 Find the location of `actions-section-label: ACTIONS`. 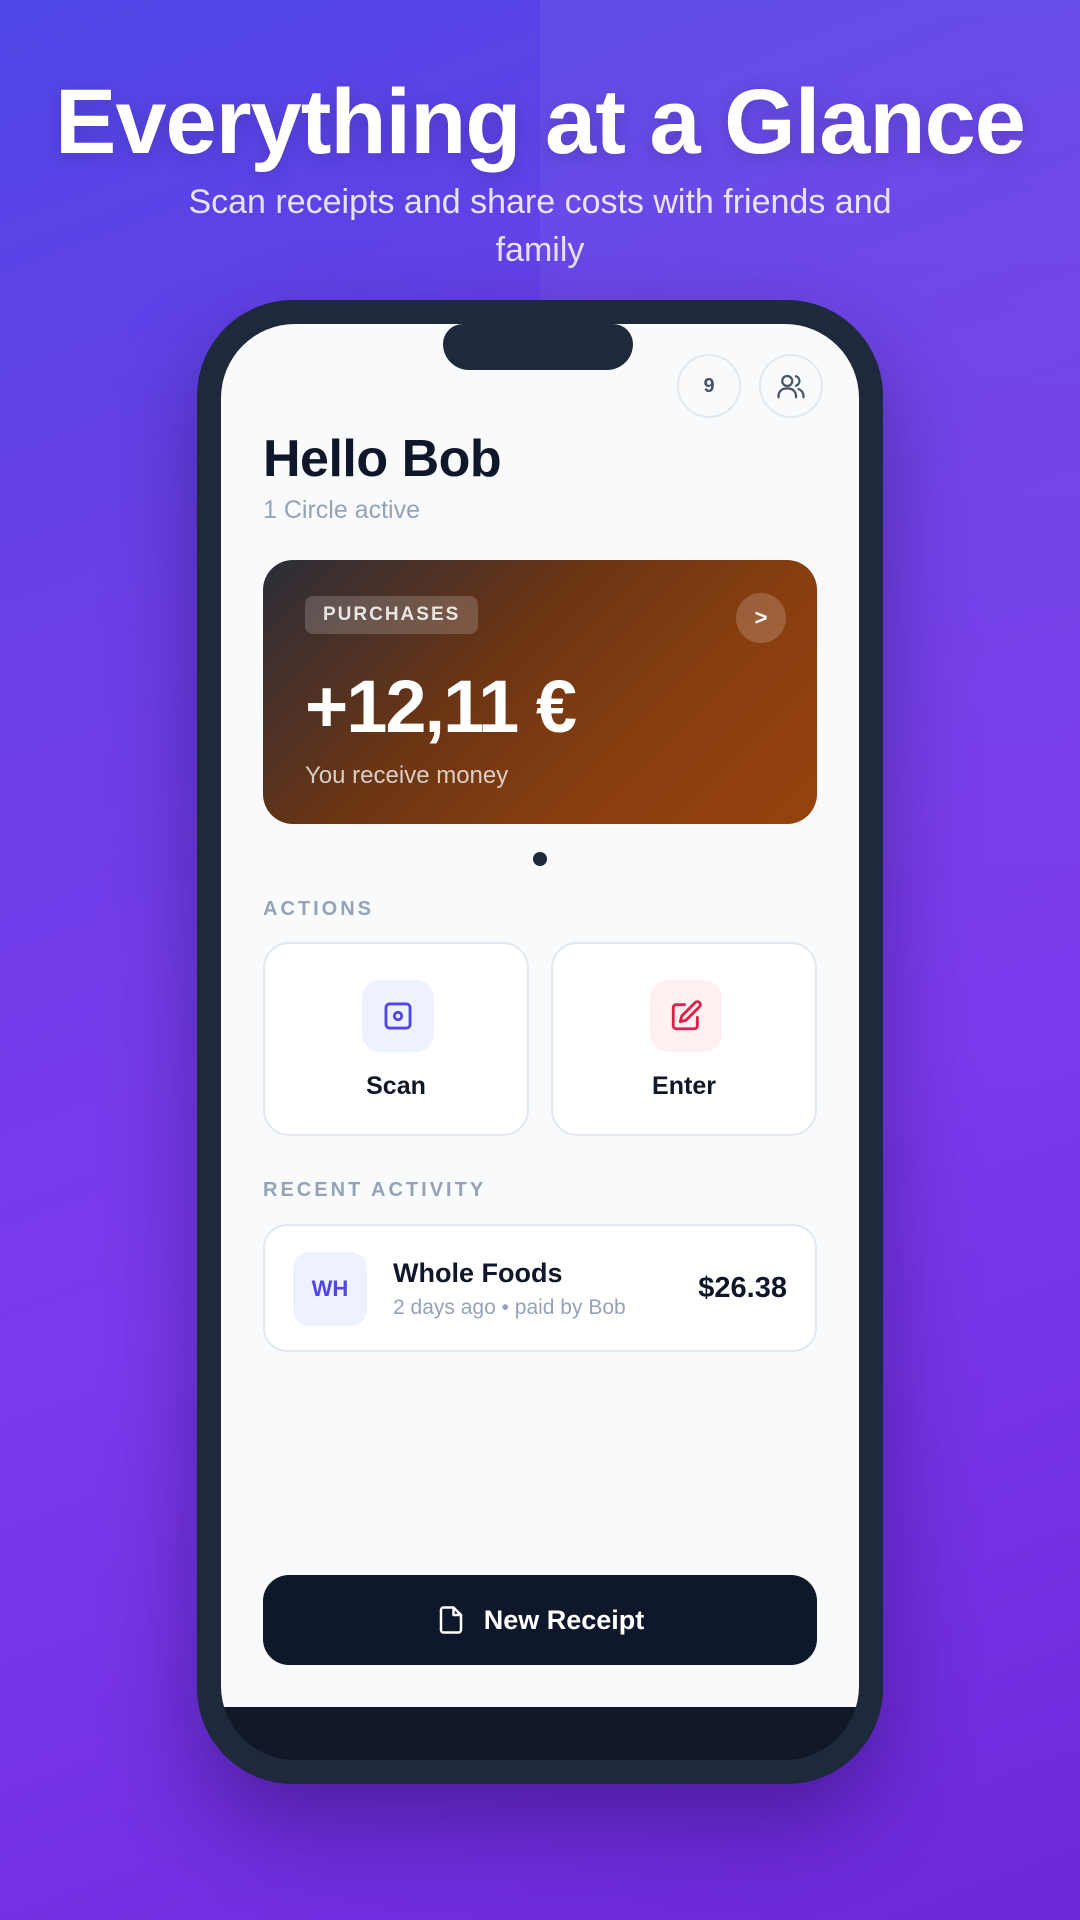

actions-section-label: ACTIONS is located at coordinates (318, 909).